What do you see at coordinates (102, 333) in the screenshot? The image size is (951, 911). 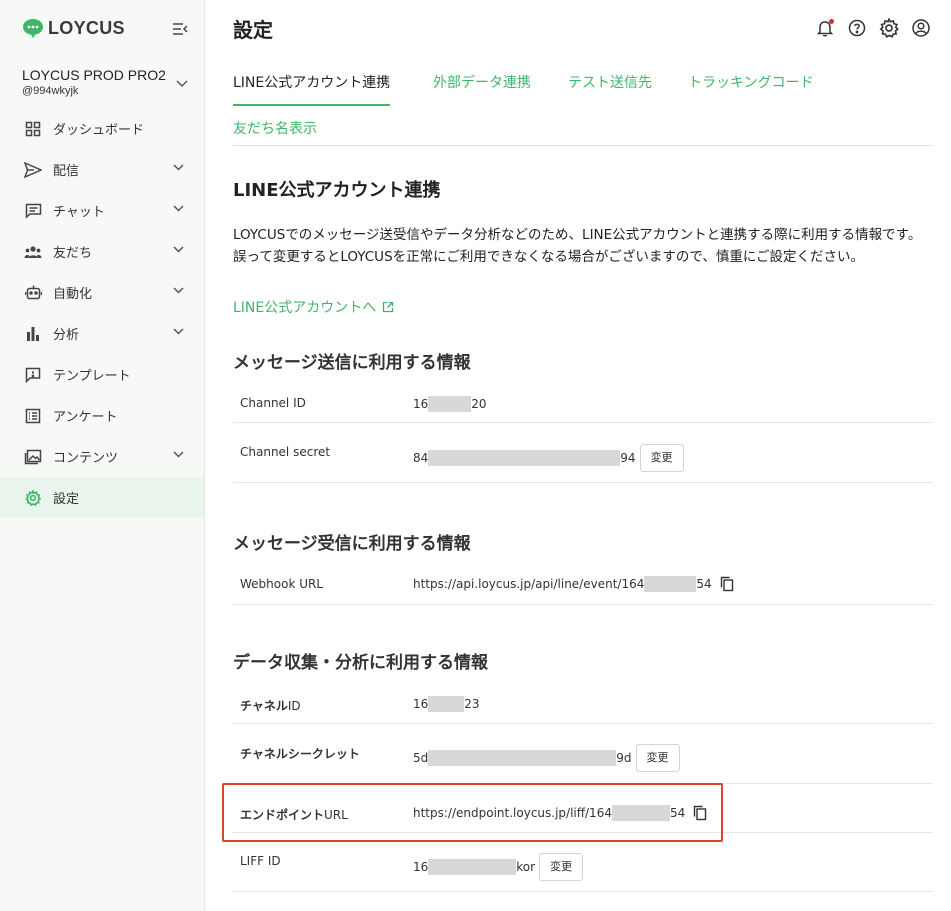 I see `sidebar-item-analytics: 分析` at bounding box center [102, 333].